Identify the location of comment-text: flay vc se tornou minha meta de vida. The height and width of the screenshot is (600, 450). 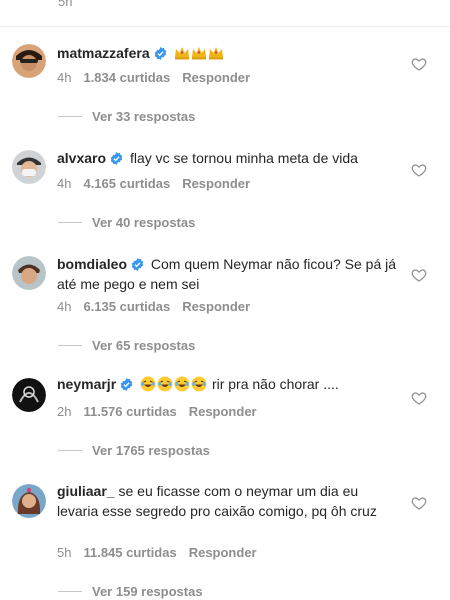
(243, 158).